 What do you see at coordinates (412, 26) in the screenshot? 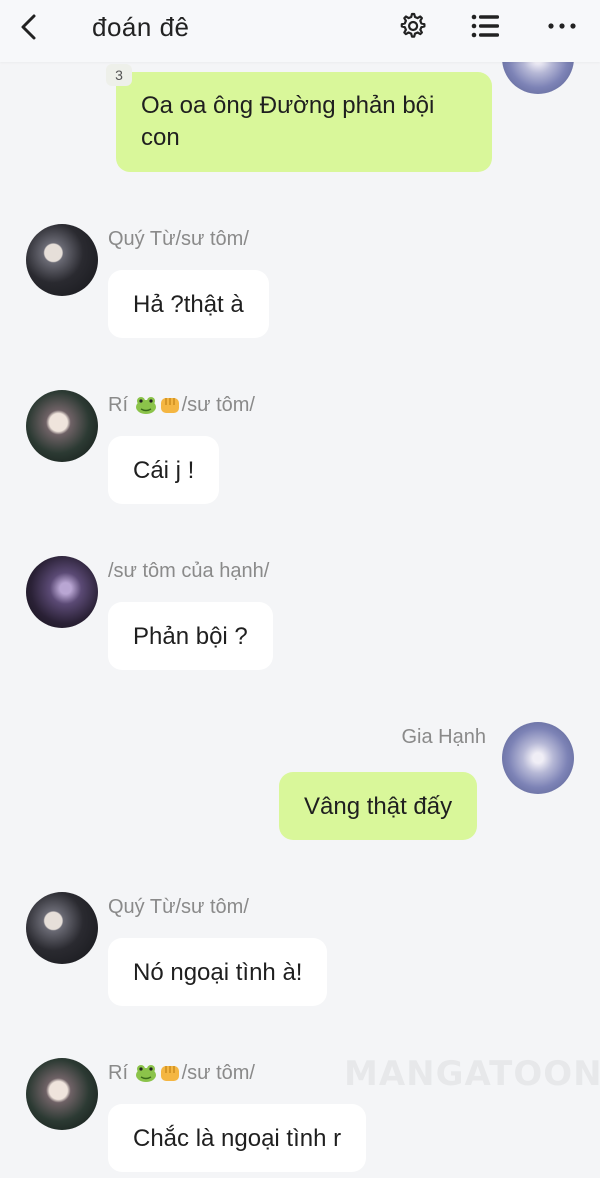
I see `settings-gear-icon` at bounding box center [412, 26].